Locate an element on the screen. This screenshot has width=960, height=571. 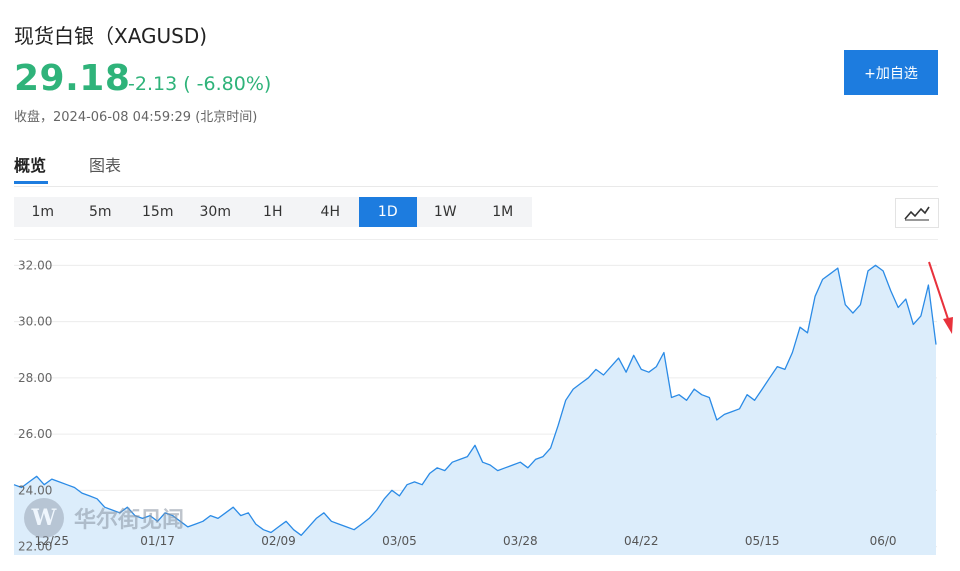
y-tick-label: 24.00 is located at coordinates (35, 490).